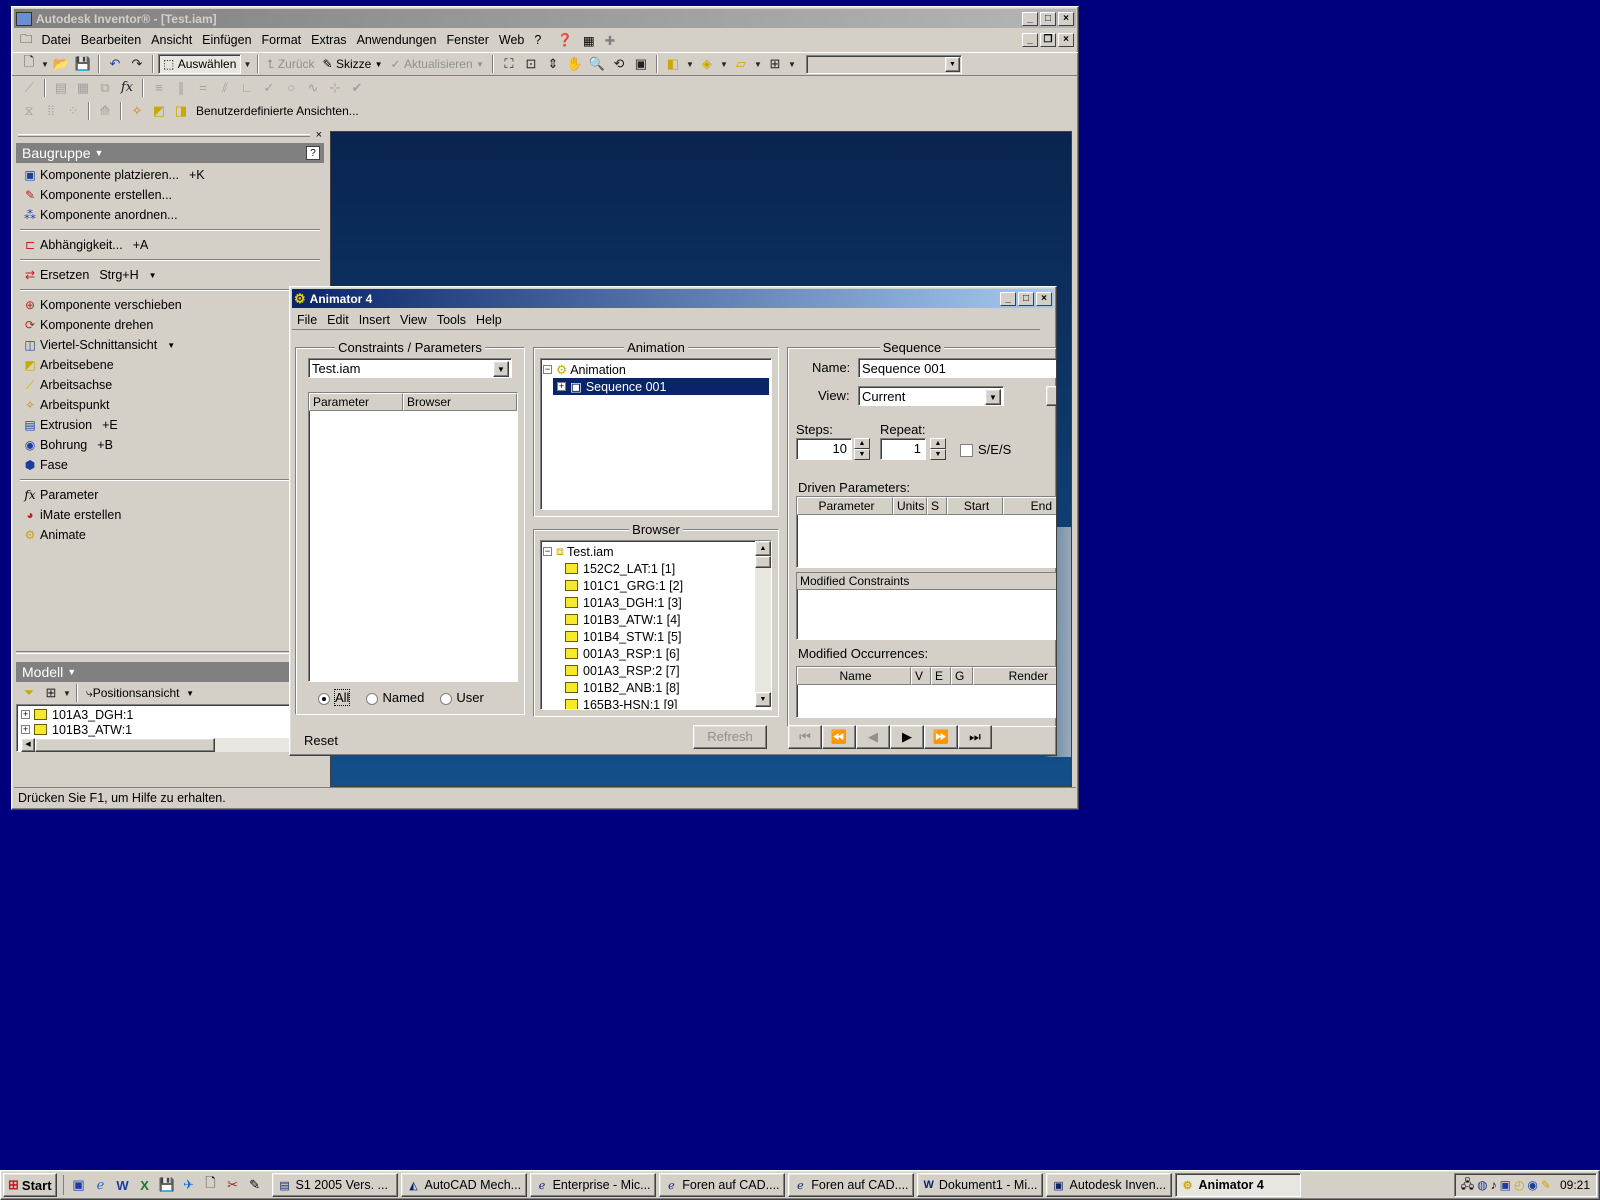 This screenshot has height=1200, width=1600. I want to click on display-mode-icon: ◧, so click(673, 64).